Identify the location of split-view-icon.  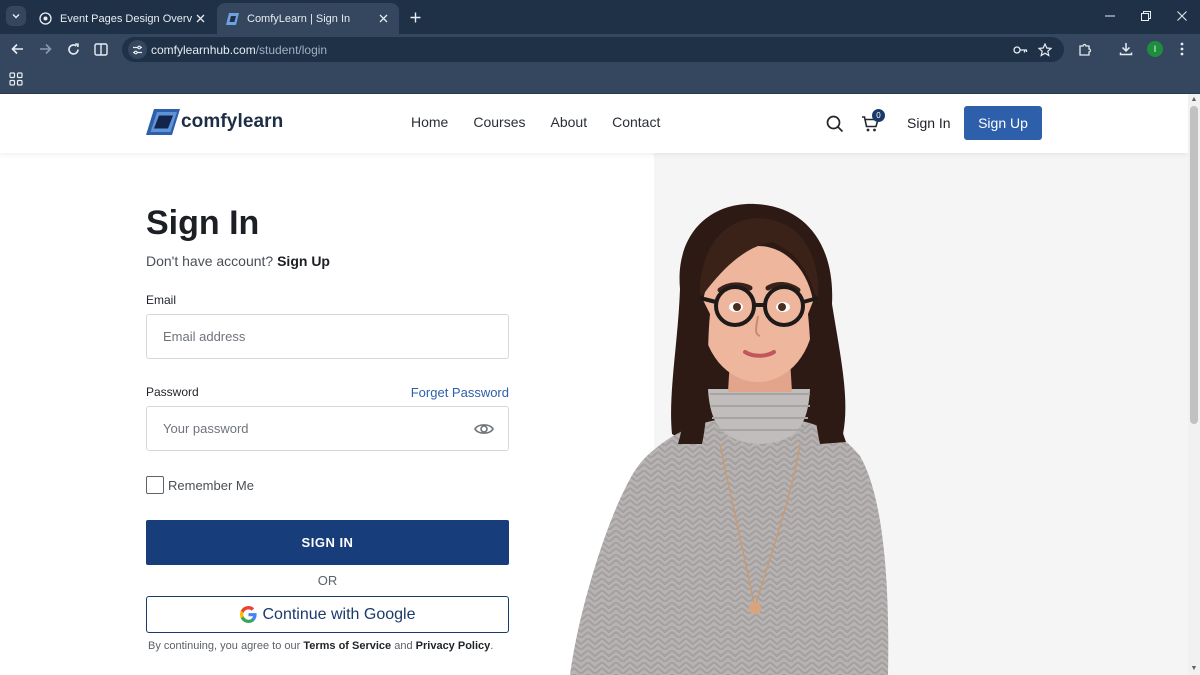
(101, 49).